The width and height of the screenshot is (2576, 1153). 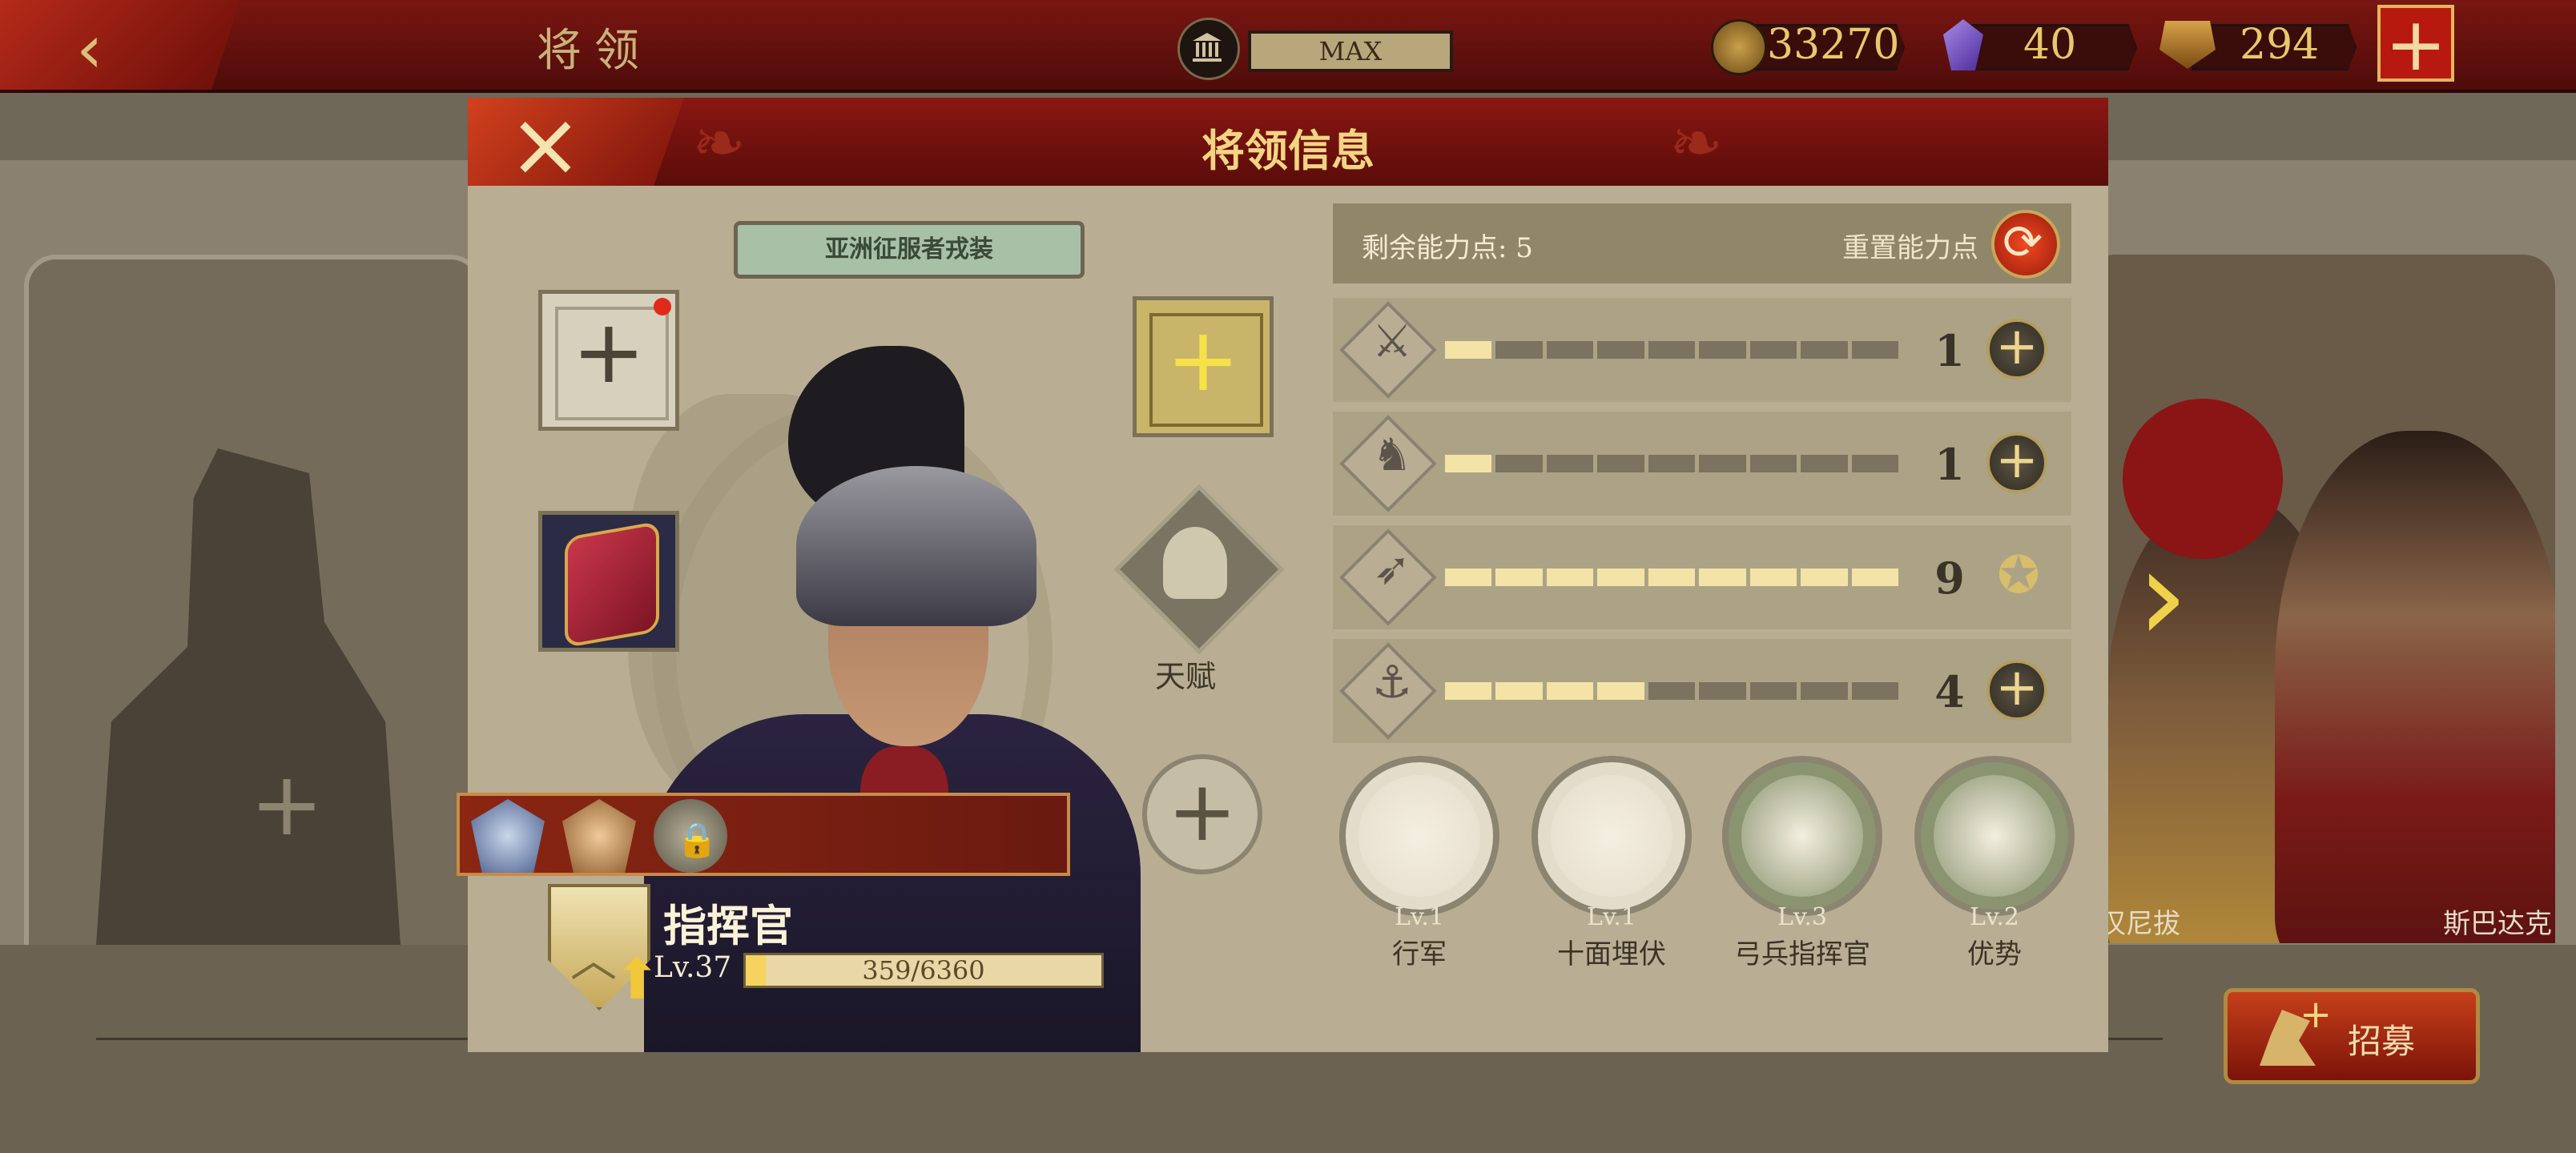 What do you see at coordinates (1910, 248) in the screenshot?
I see `reset-points-label: 重置能力点` at bounding box center [1910, 248].